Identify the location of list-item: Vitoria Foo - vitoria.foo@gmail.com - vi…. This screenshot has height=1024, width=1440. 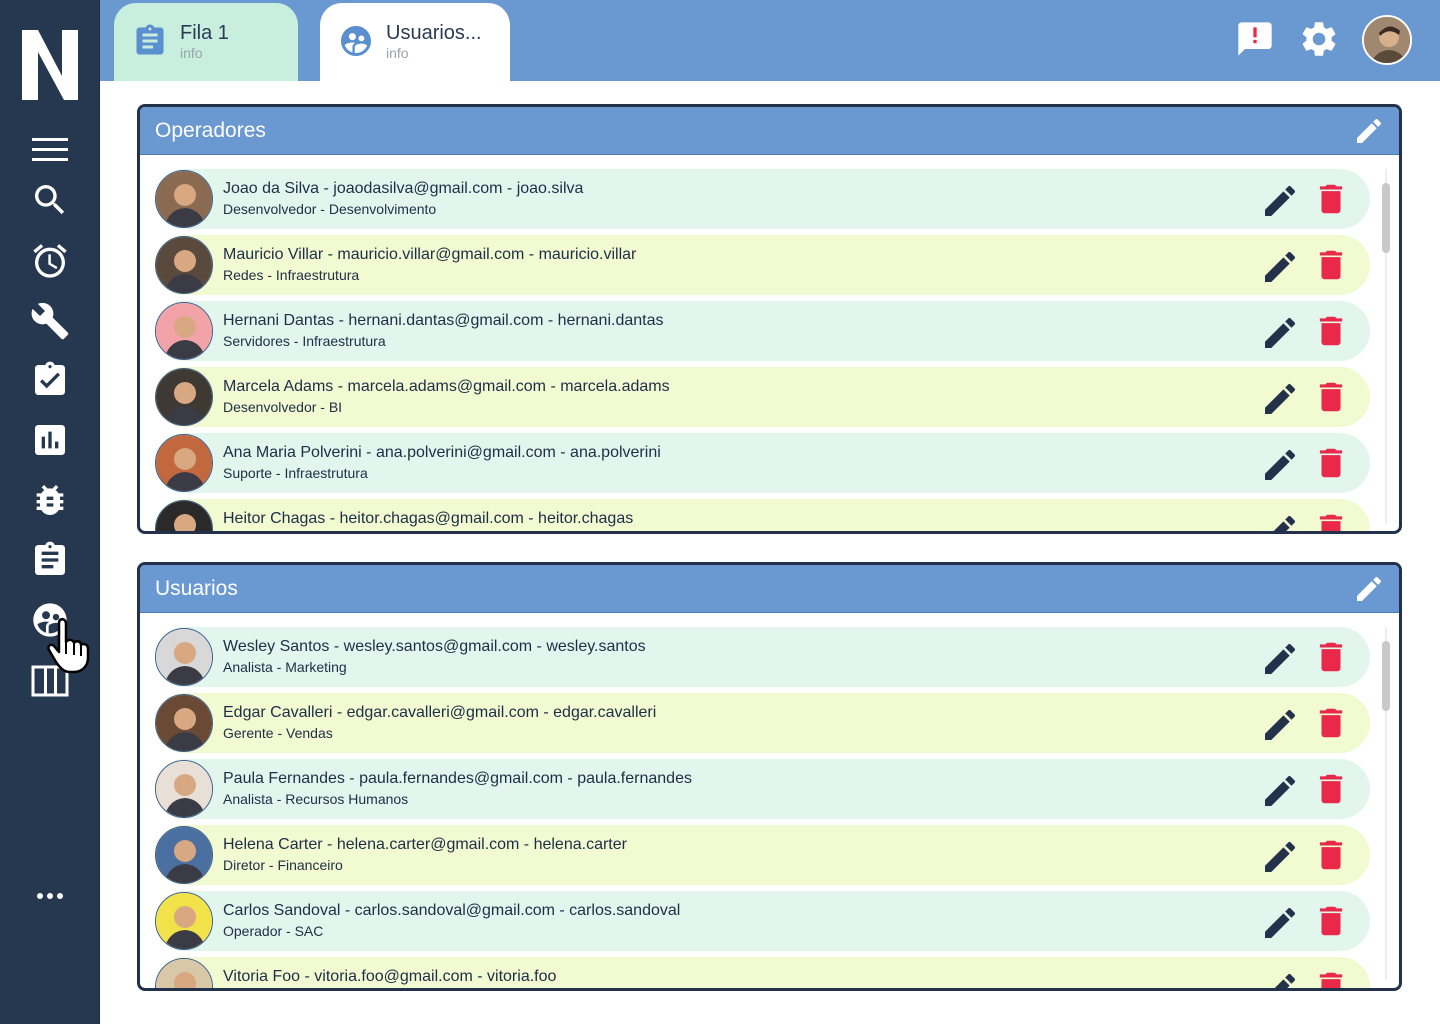
(762, 972).